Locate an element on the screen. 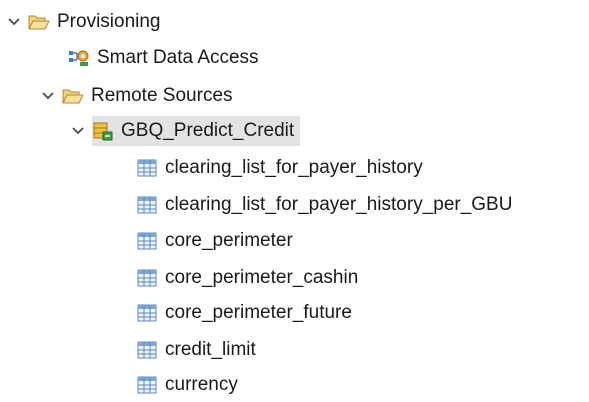 This screenshot has height=402, width=589. remote-source-database-icon is located at coordinates (103, 131).